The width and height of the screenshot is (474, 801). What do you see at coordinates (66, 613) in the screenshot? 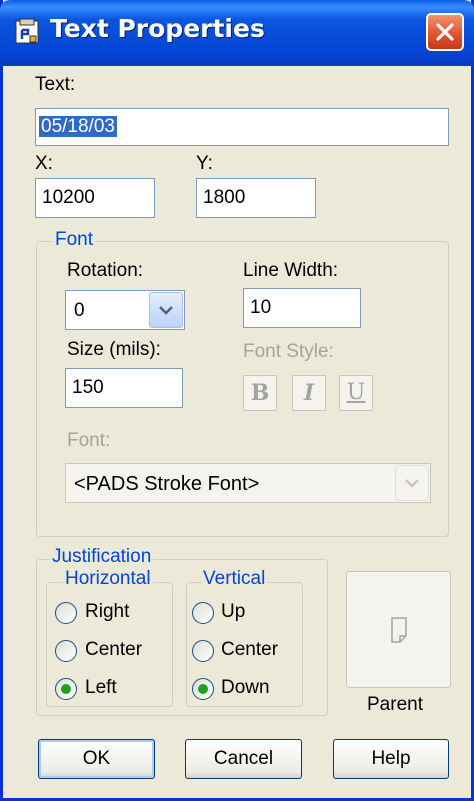
I see `radio-horizontal-right` at bounding box center [66, 613].